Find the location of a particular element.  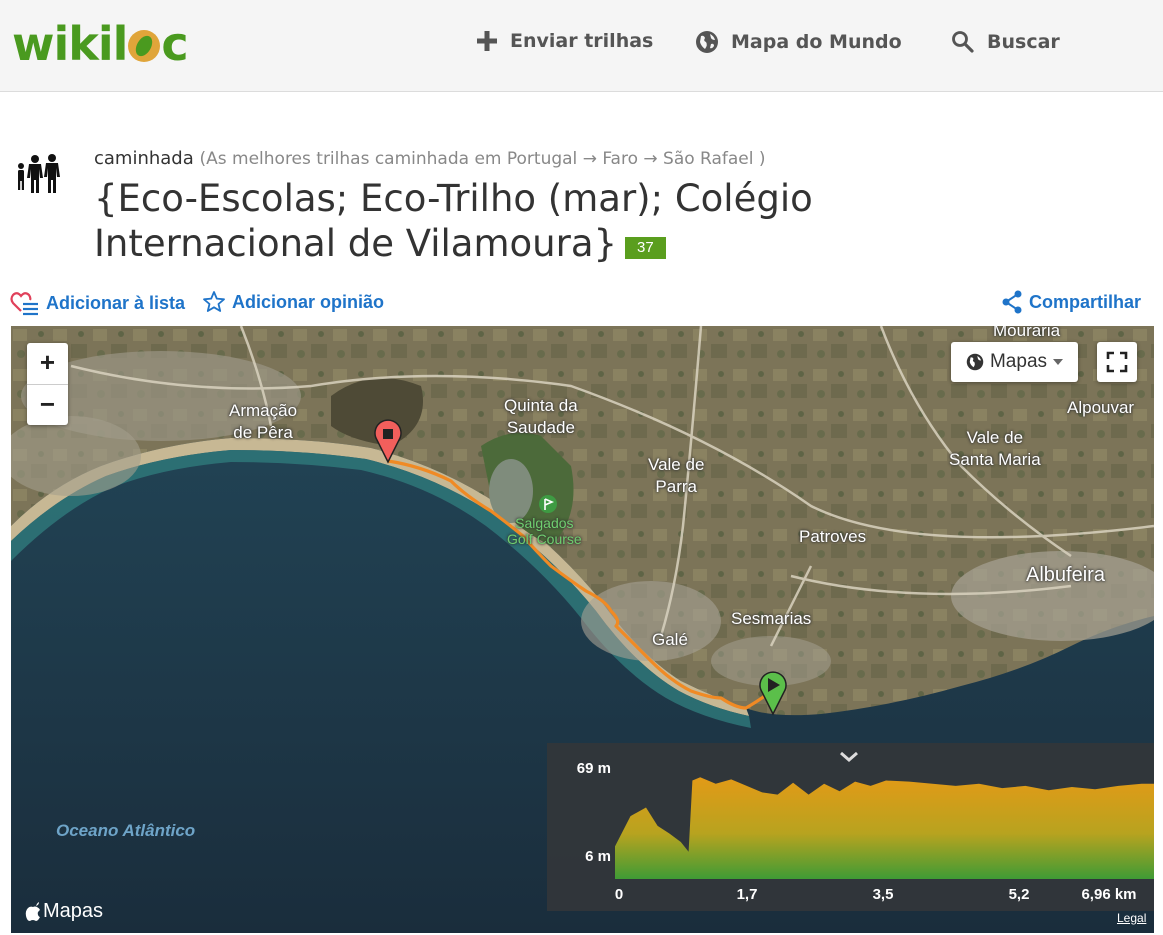

elevation-x-tick: 5,2 is located at coordinates (1019, 894).